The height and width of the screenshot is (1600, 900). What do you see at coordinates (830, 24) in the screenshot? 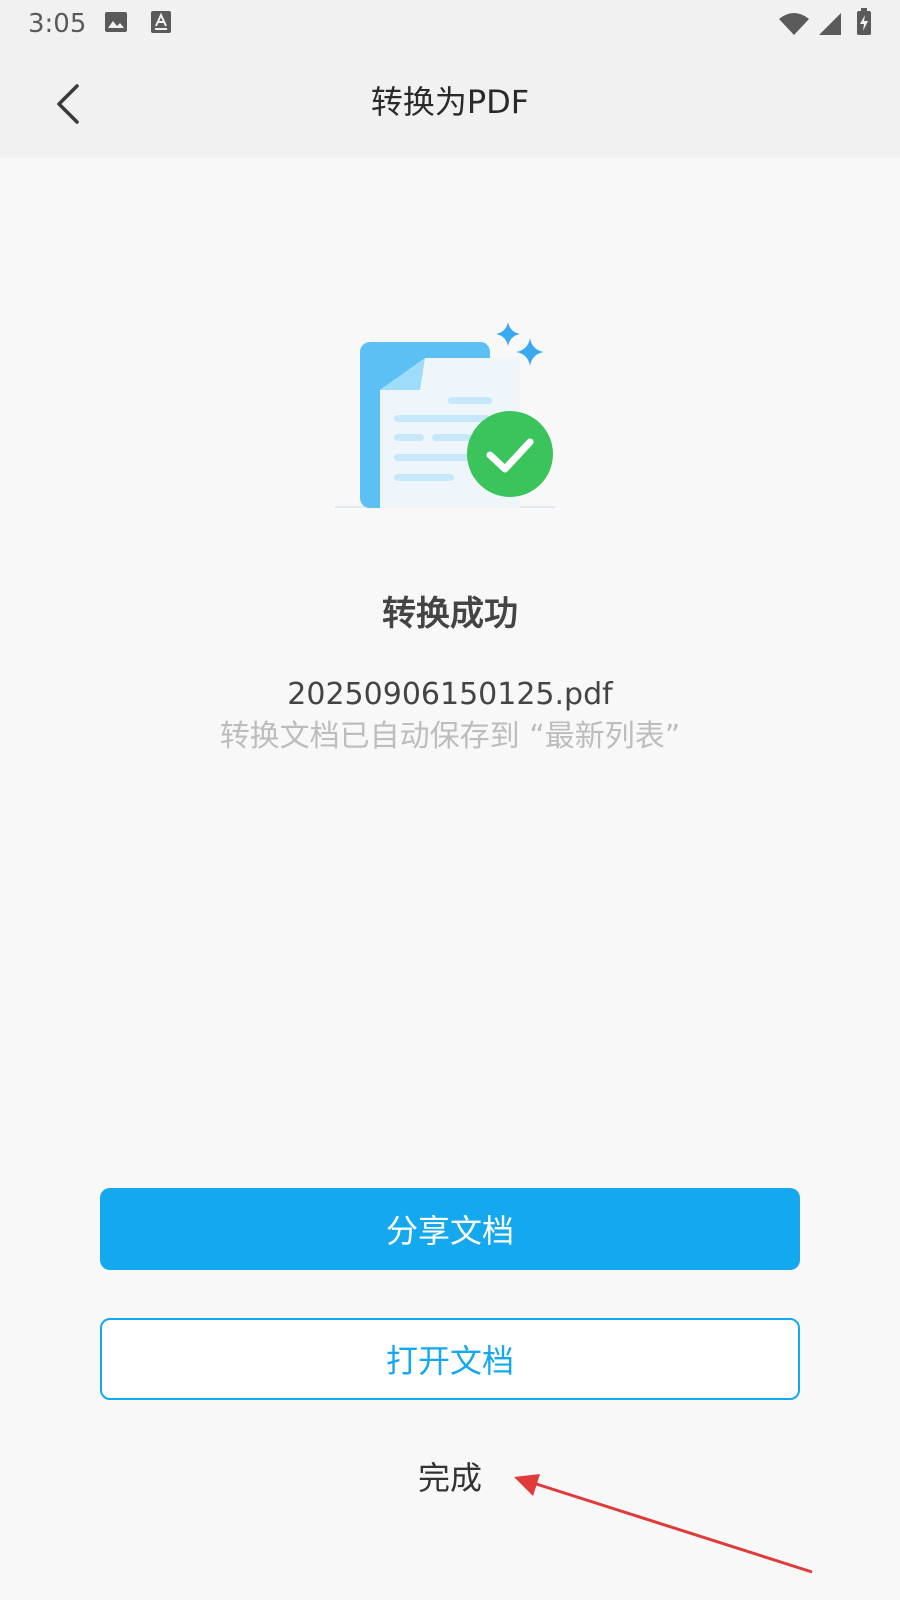
I see `cellular-signal-icon` at bounding box center [830, 24].